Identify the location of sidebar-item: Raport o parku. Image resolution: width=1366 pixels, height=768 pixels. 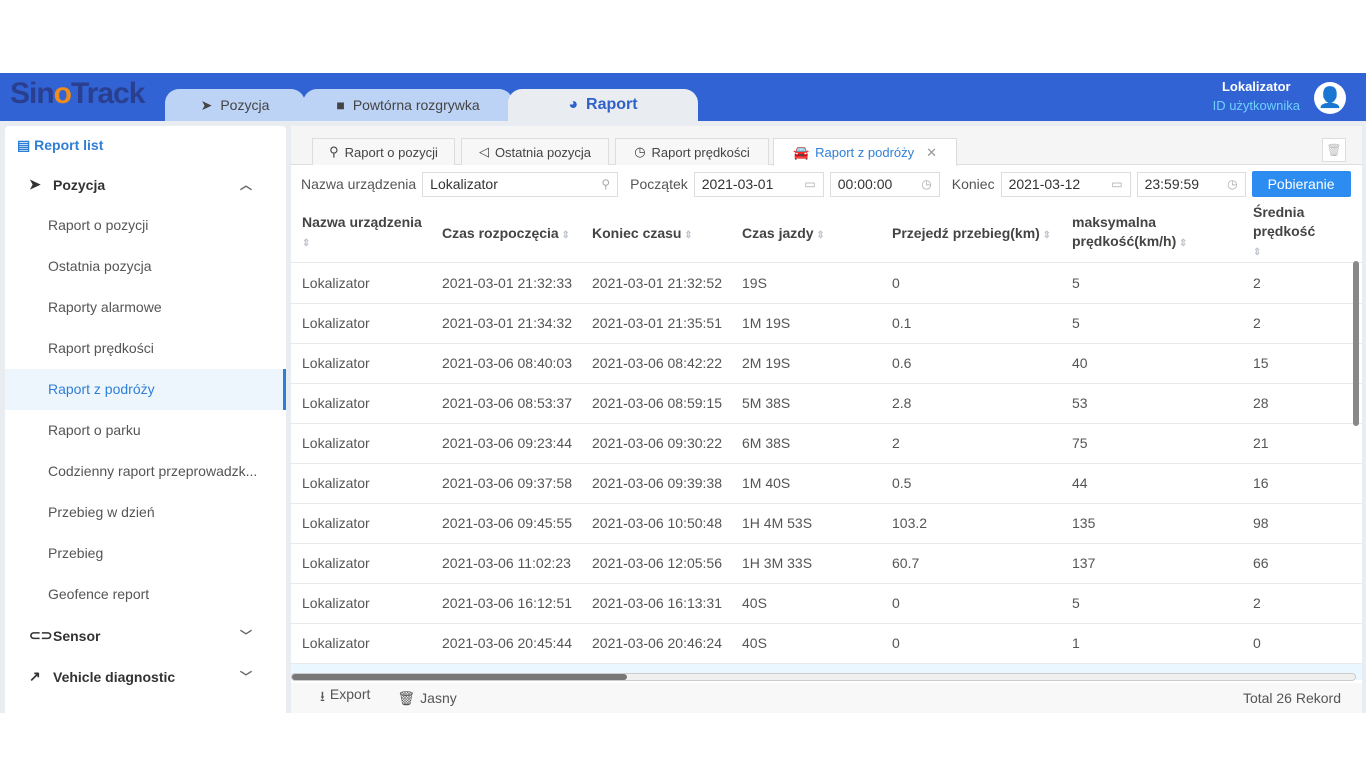
(145, 430).